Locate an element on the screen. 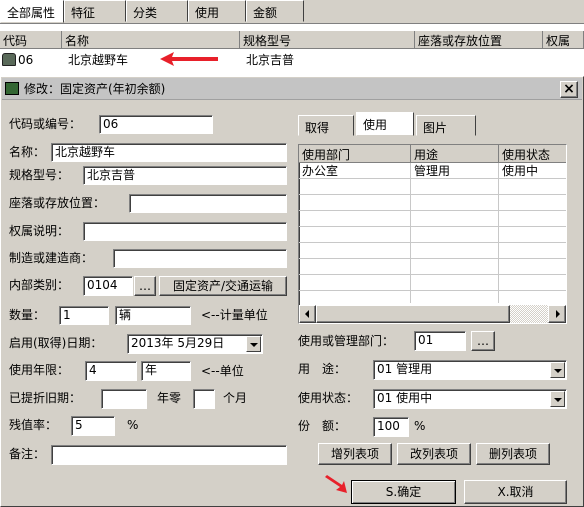  scroll-left-button is located at coordinates (307, 314).